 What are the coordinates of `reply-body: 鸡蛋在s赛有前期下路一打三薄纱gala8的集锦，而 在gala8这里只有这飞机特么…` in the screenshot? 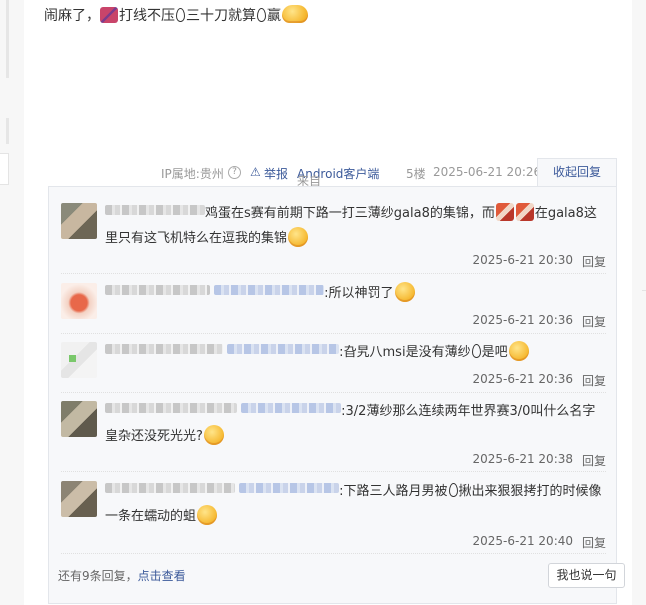 It's located at (355, 226).